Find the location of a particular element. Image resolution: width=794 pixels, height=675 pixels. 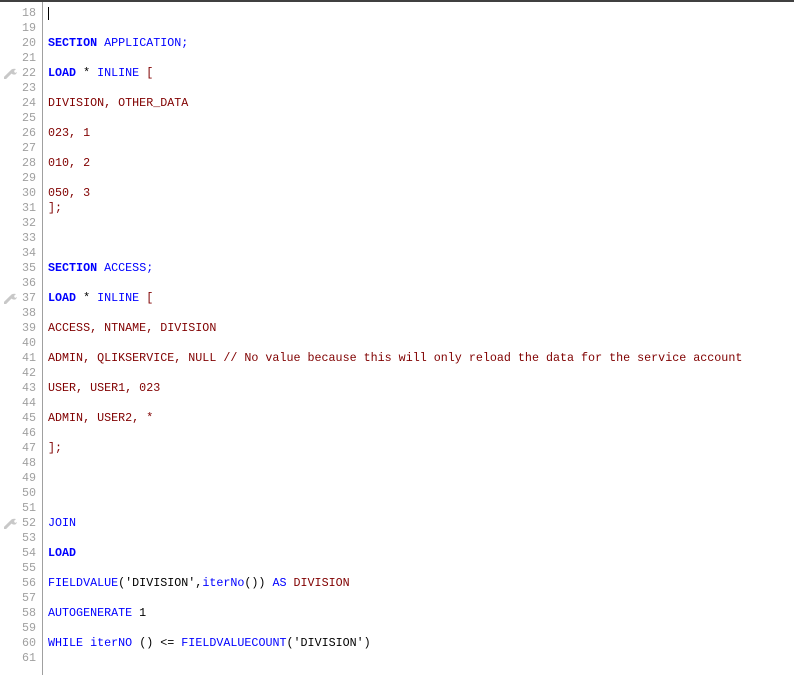

line-number: 41 is located at coordinates (28, 358).